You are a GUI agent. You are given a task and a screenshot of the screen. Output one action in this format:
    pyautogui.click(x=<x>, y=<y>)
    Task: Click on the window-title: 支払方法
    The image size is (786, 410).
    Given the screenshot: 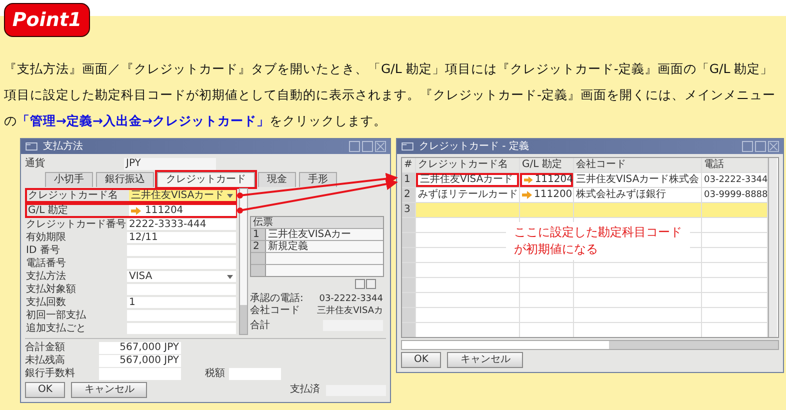 What is the action you would take?
    pyautogui.click(x=63, y=146)
    